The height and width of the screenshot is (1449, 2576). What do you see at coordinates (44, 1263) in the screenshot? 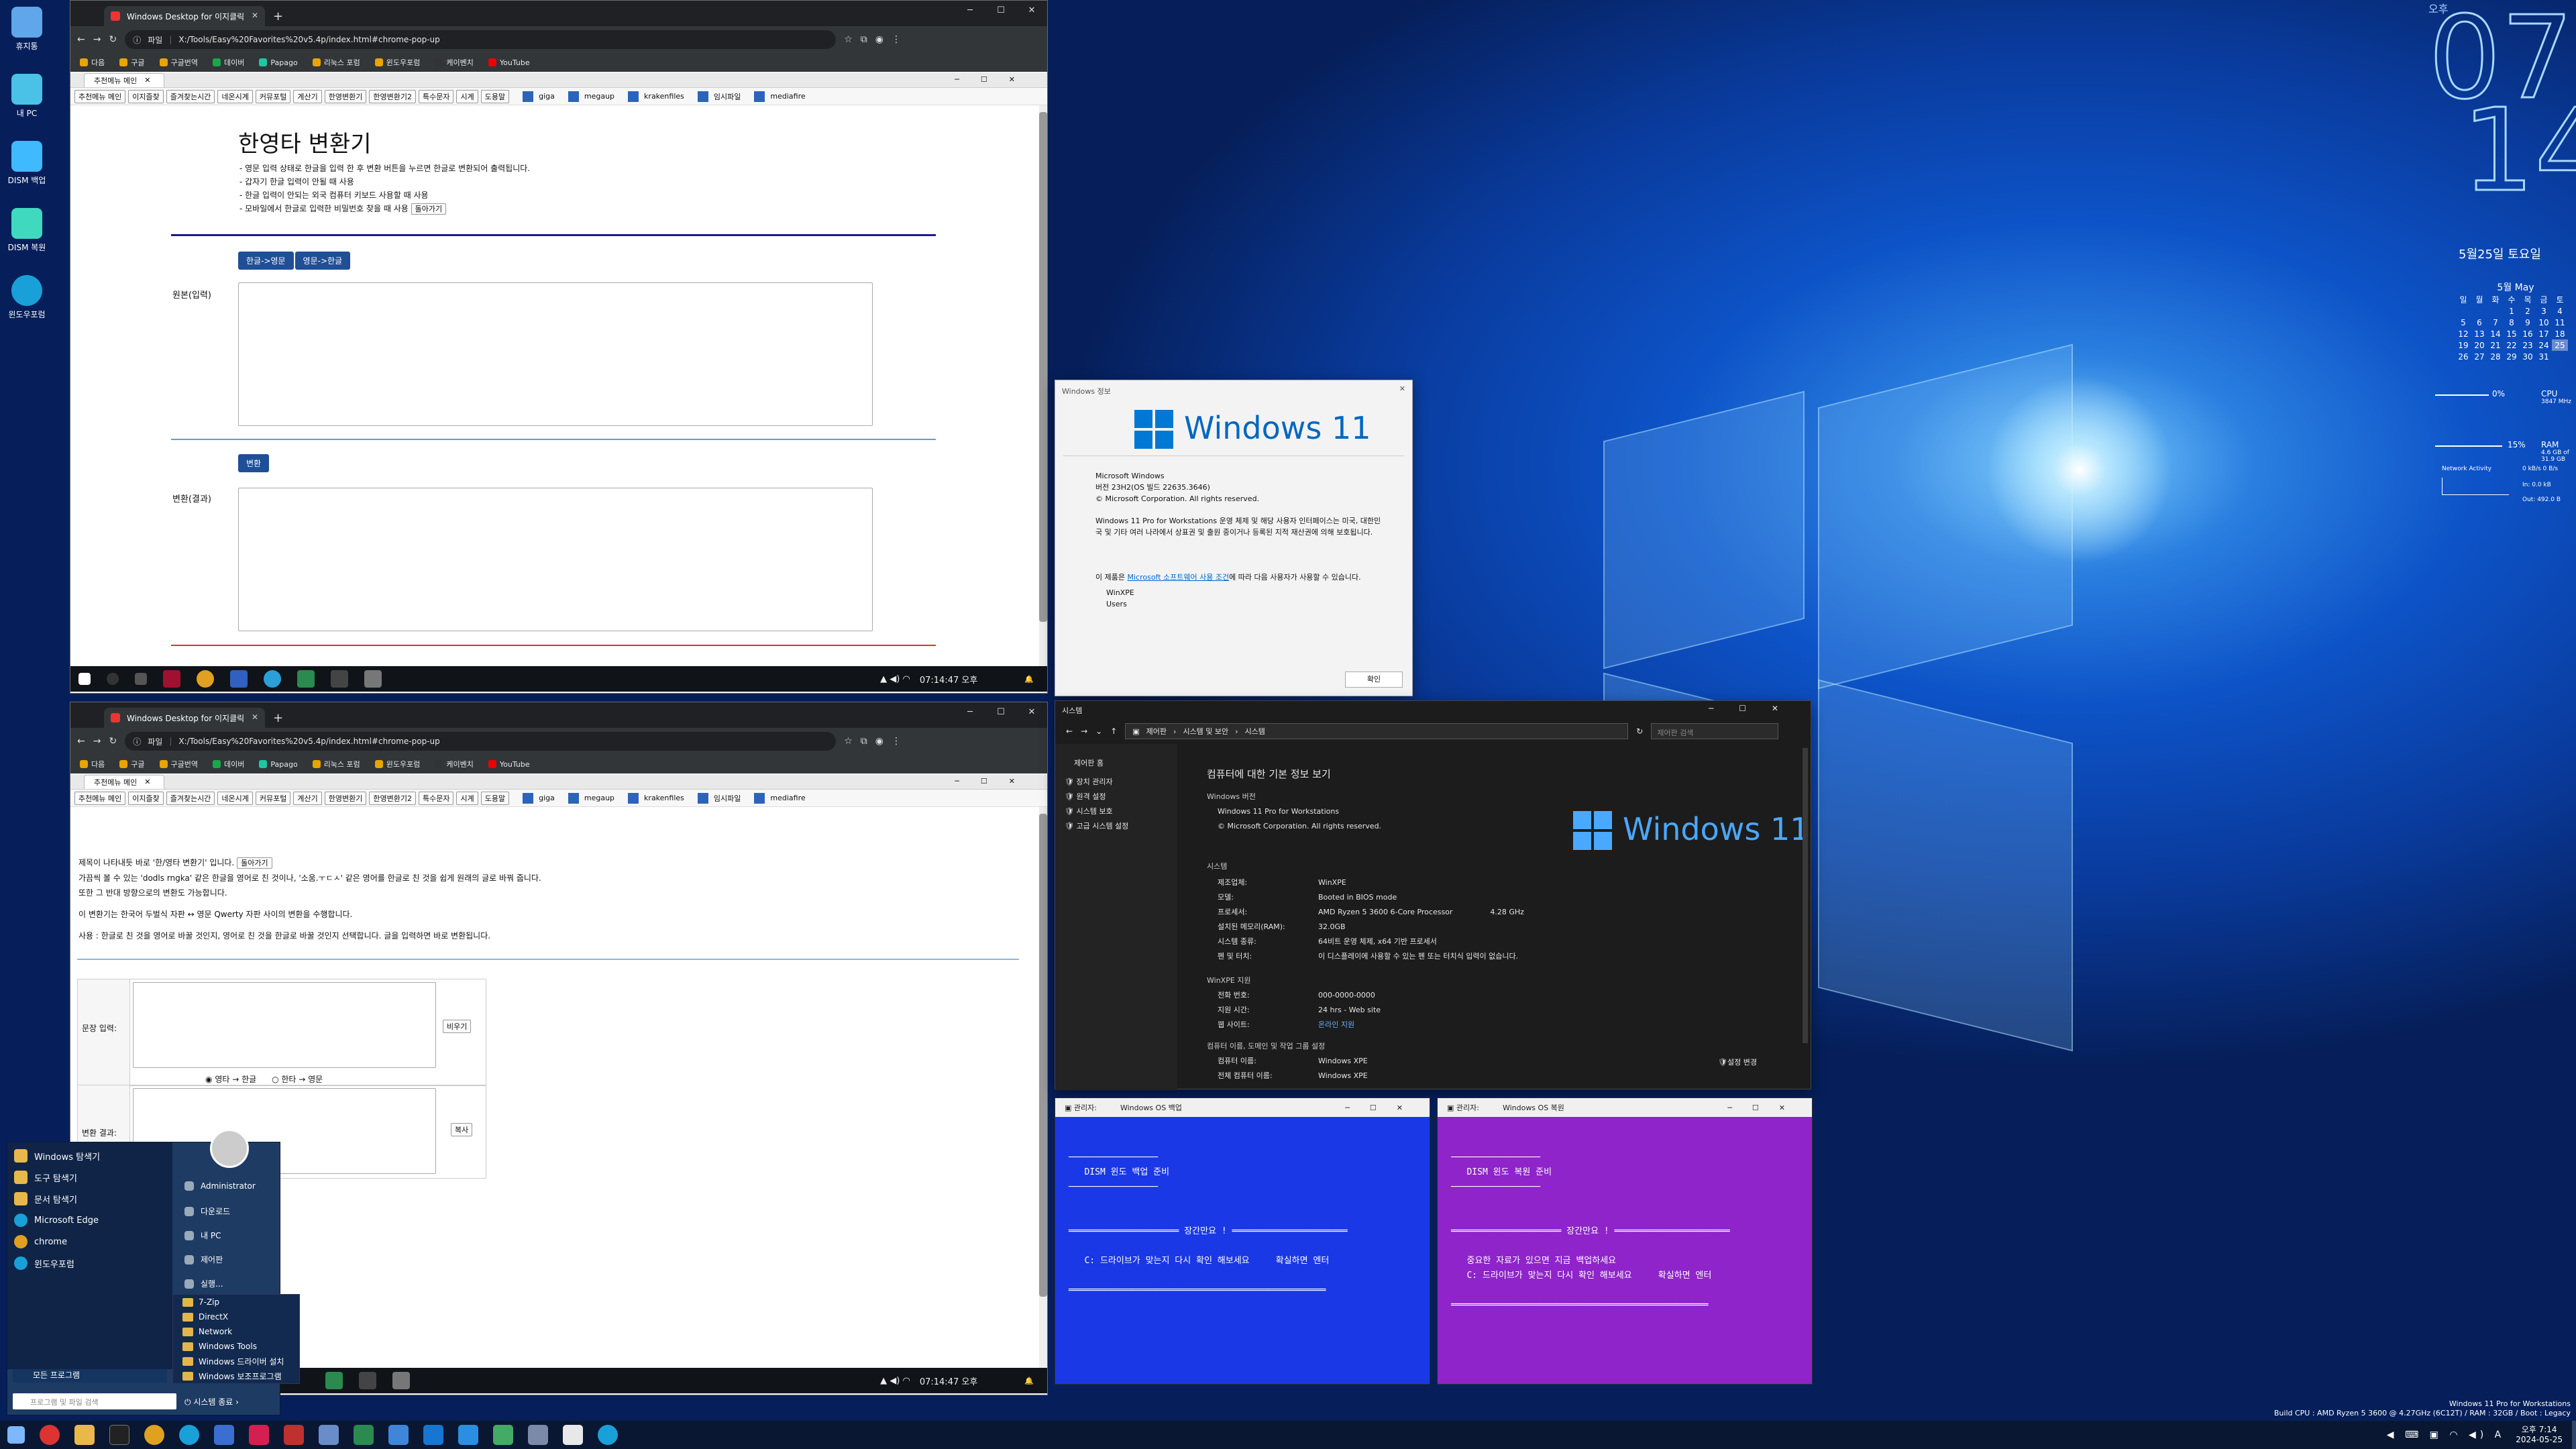
I see `start-item: 윈도우포럼` at bounding box center [44, 1263].